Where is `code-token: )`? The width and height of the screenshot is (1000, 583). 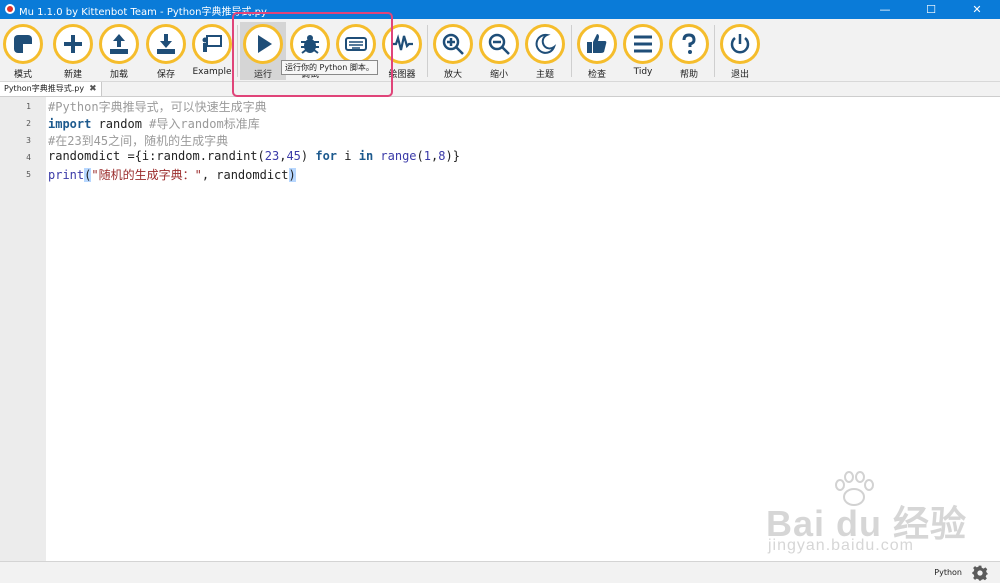
code-token: ) is located at coordinates (308, 156).